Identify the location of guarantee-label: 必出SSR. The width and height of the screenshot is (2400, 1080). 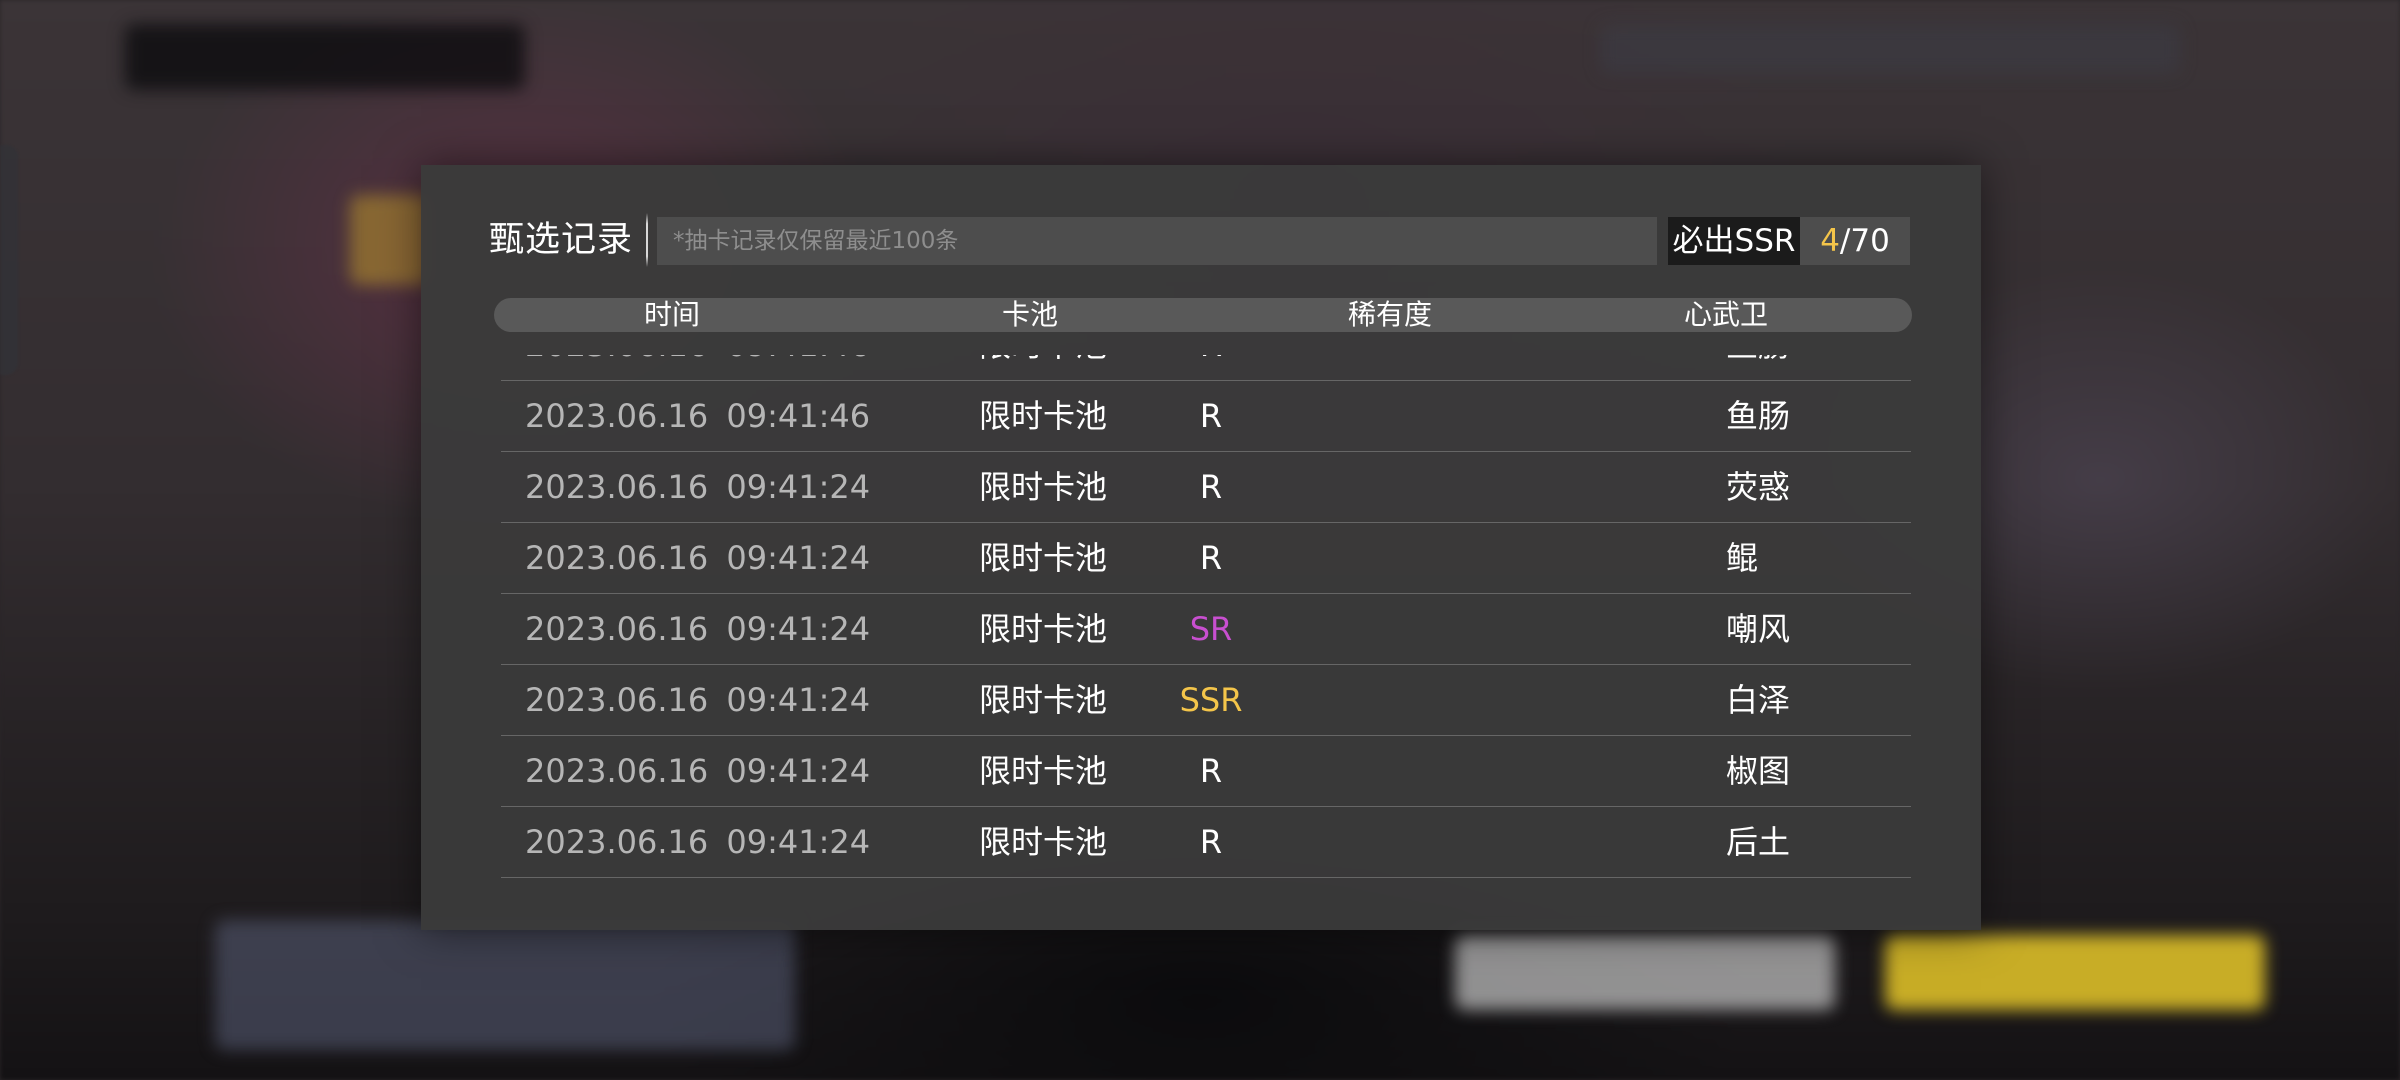
(1734, 241).